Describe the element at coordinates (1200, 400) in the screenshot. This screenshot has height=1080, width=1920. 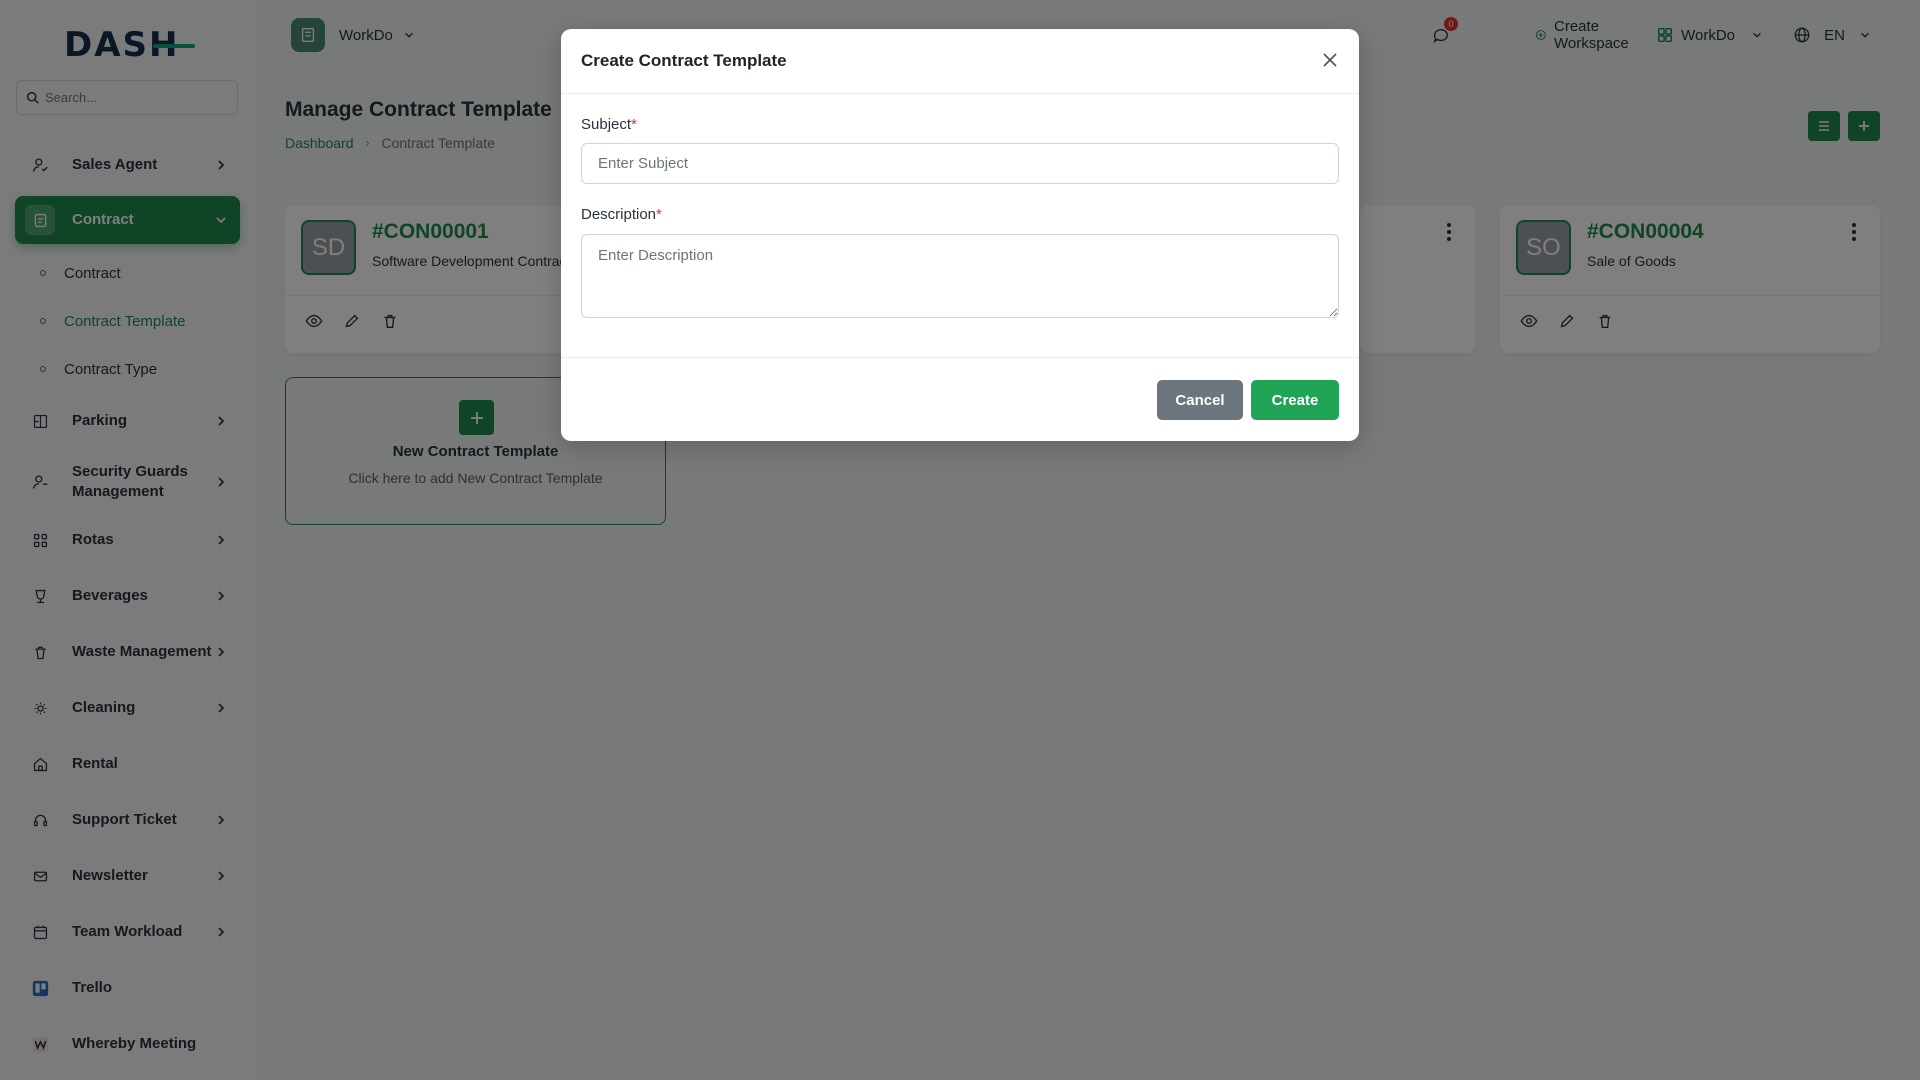
I see `cancel-button: Cancel` at that location.